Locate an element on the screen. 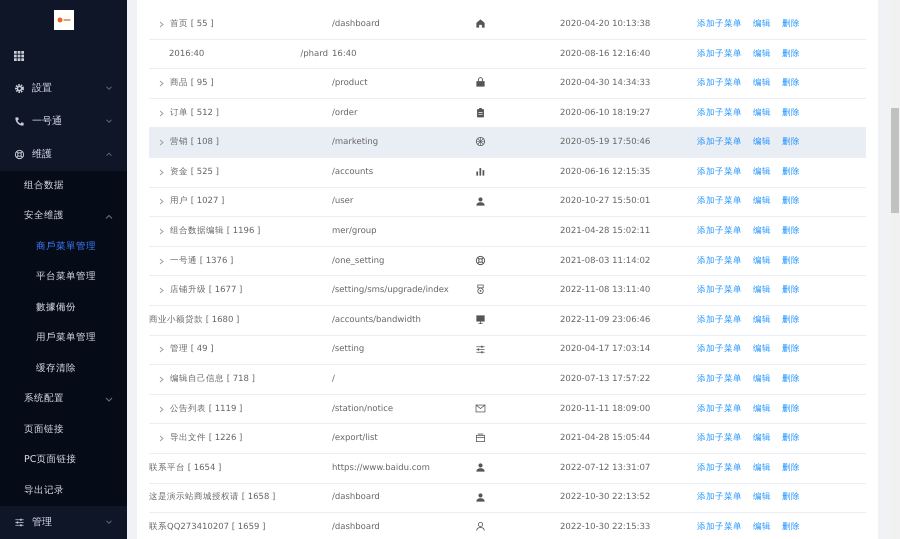  sidebar-item: 导出记录 is located at coordinates (63, 491).